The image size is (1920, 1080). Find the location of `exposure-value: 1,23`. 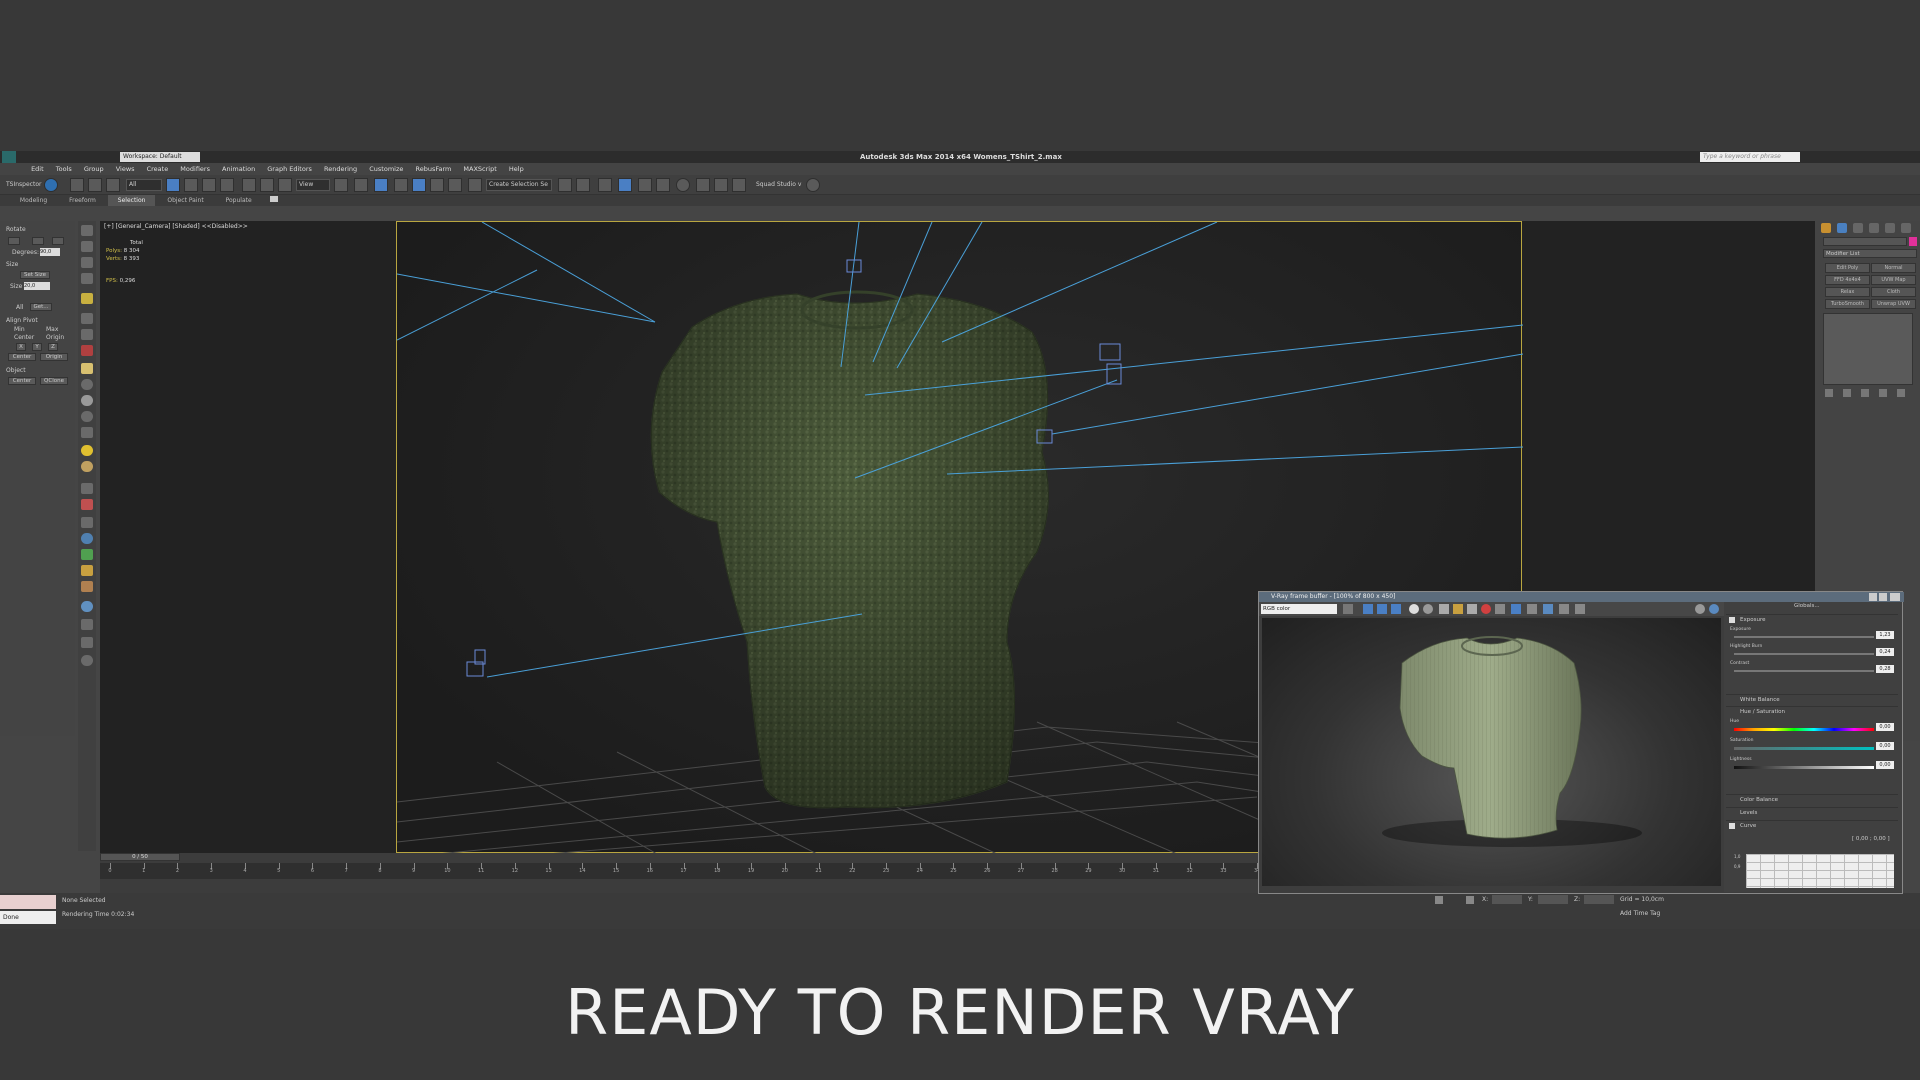

exposure-value: 1,23 is located at coordinates (1885, 635).